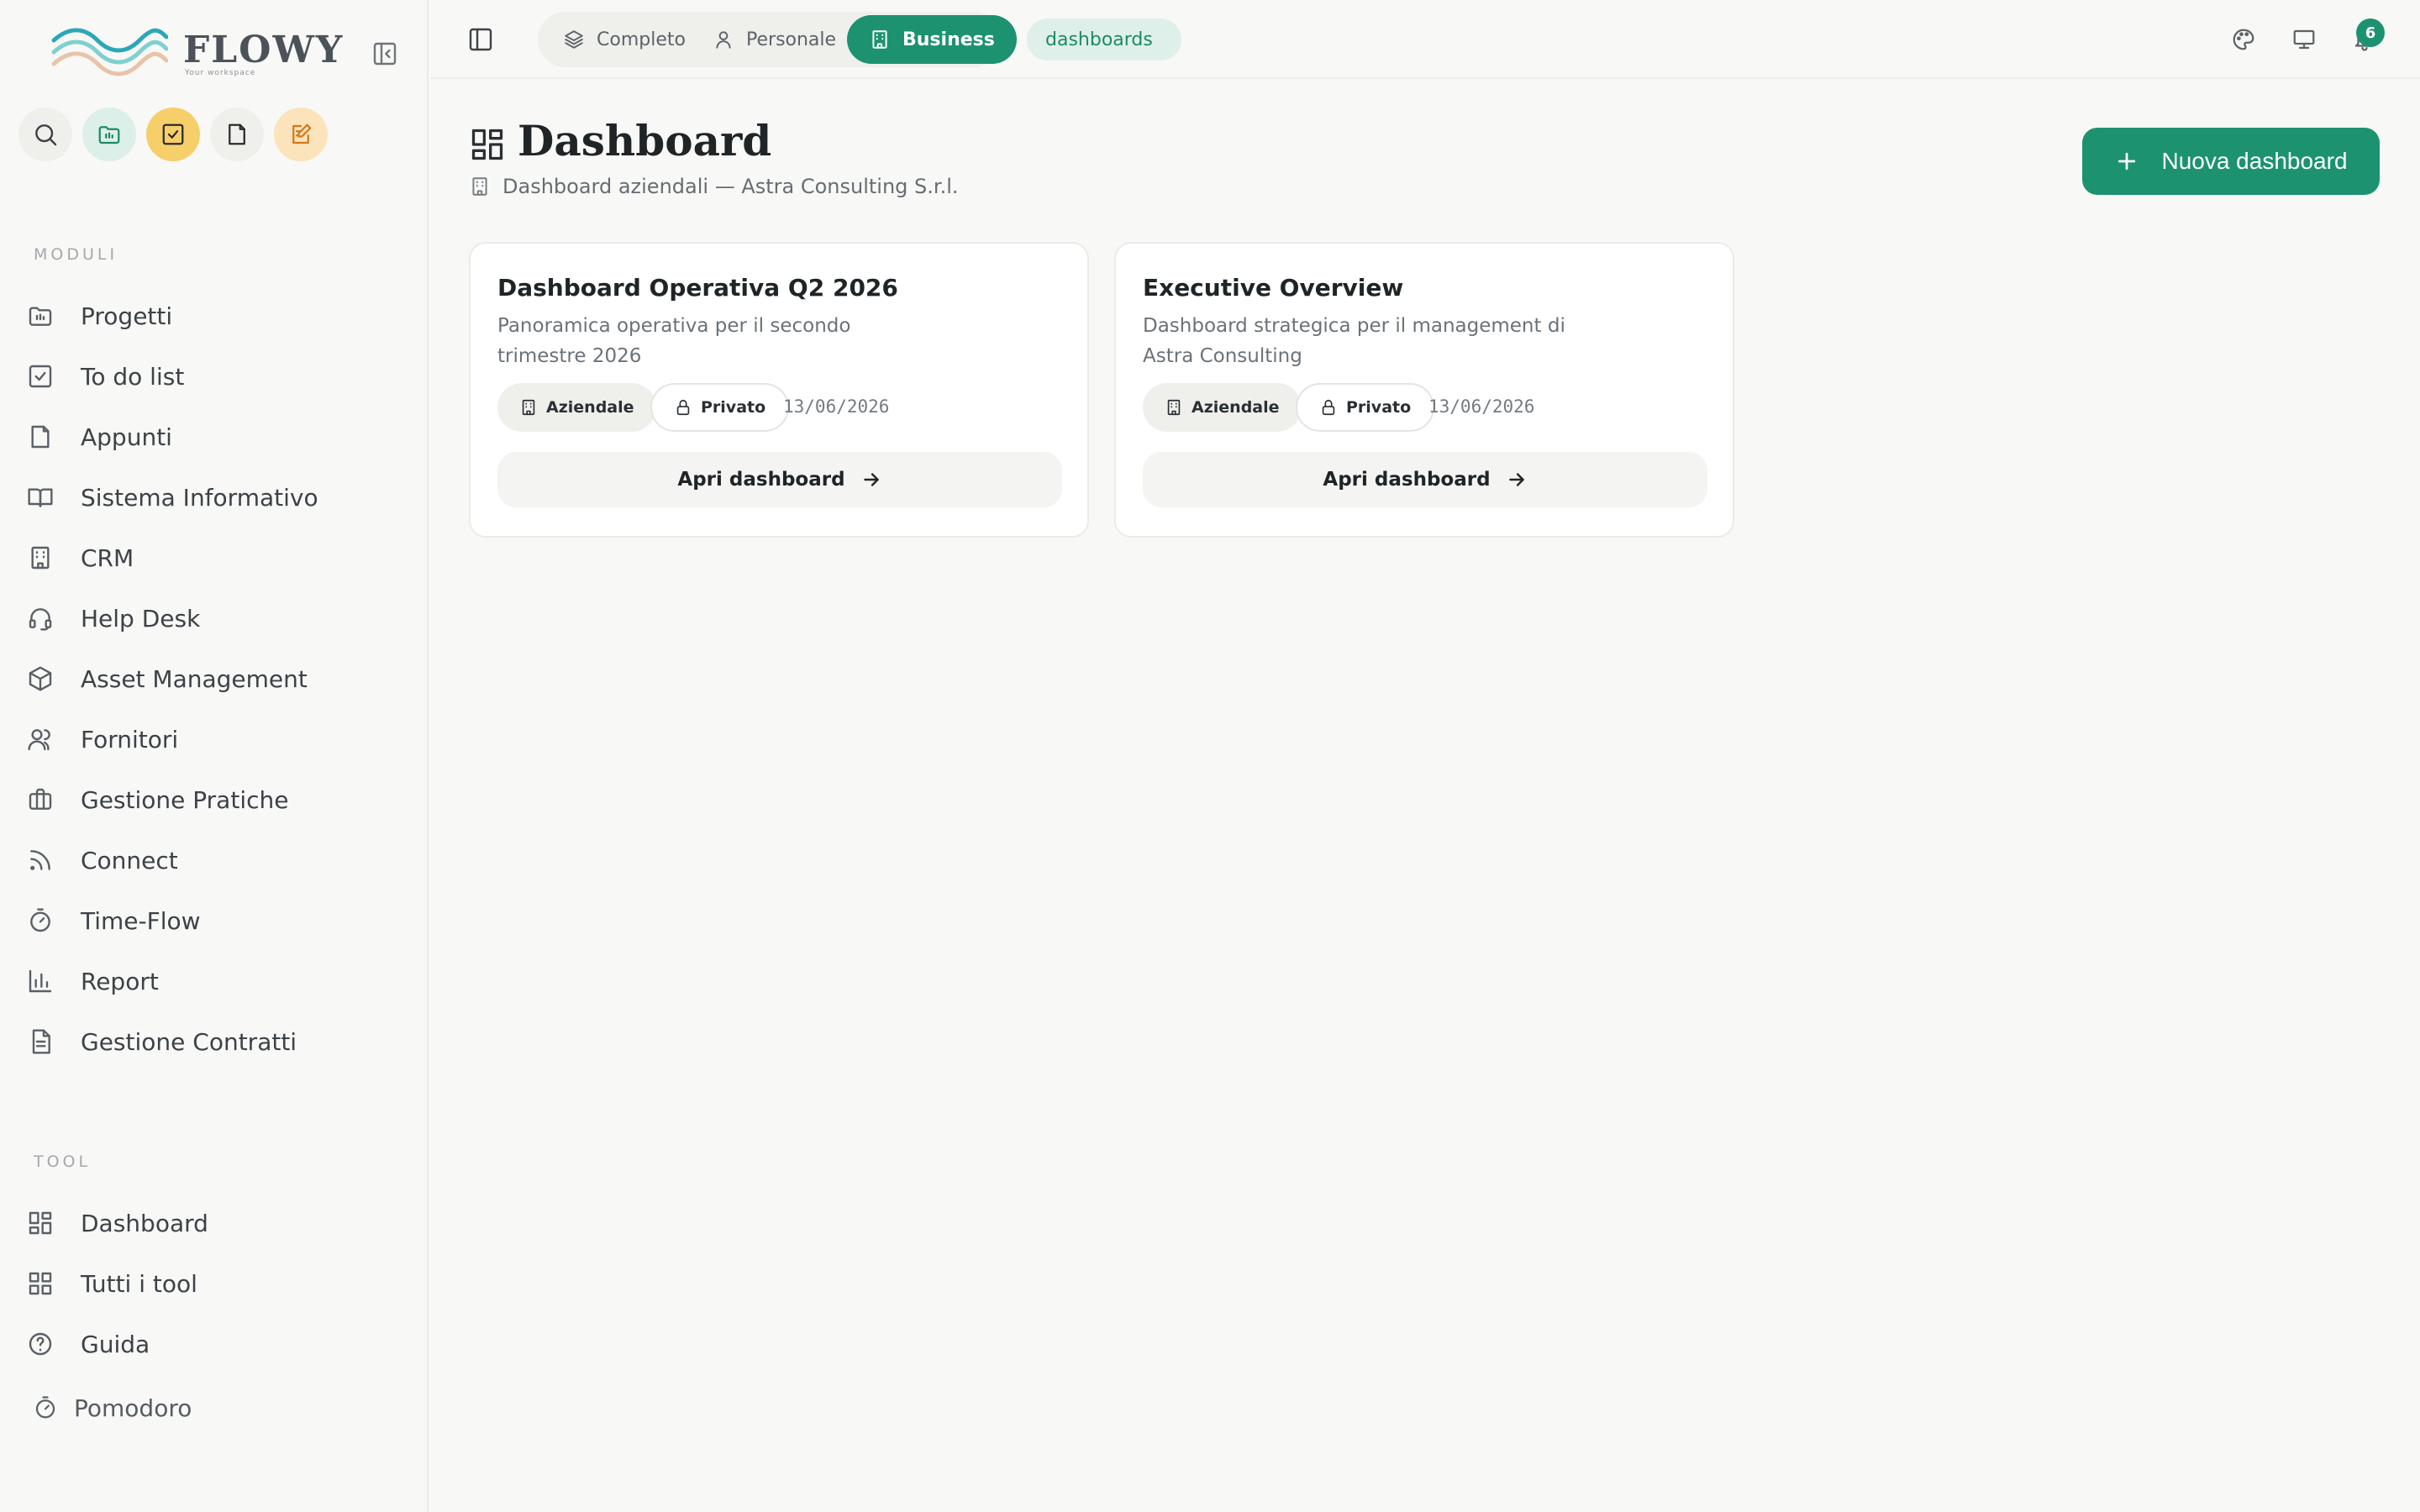 The width and height of the screenshot is (2420, 1512). Describe the element at coordinates (40, 618) in the screenshot. I see `headset-icon` at that location.